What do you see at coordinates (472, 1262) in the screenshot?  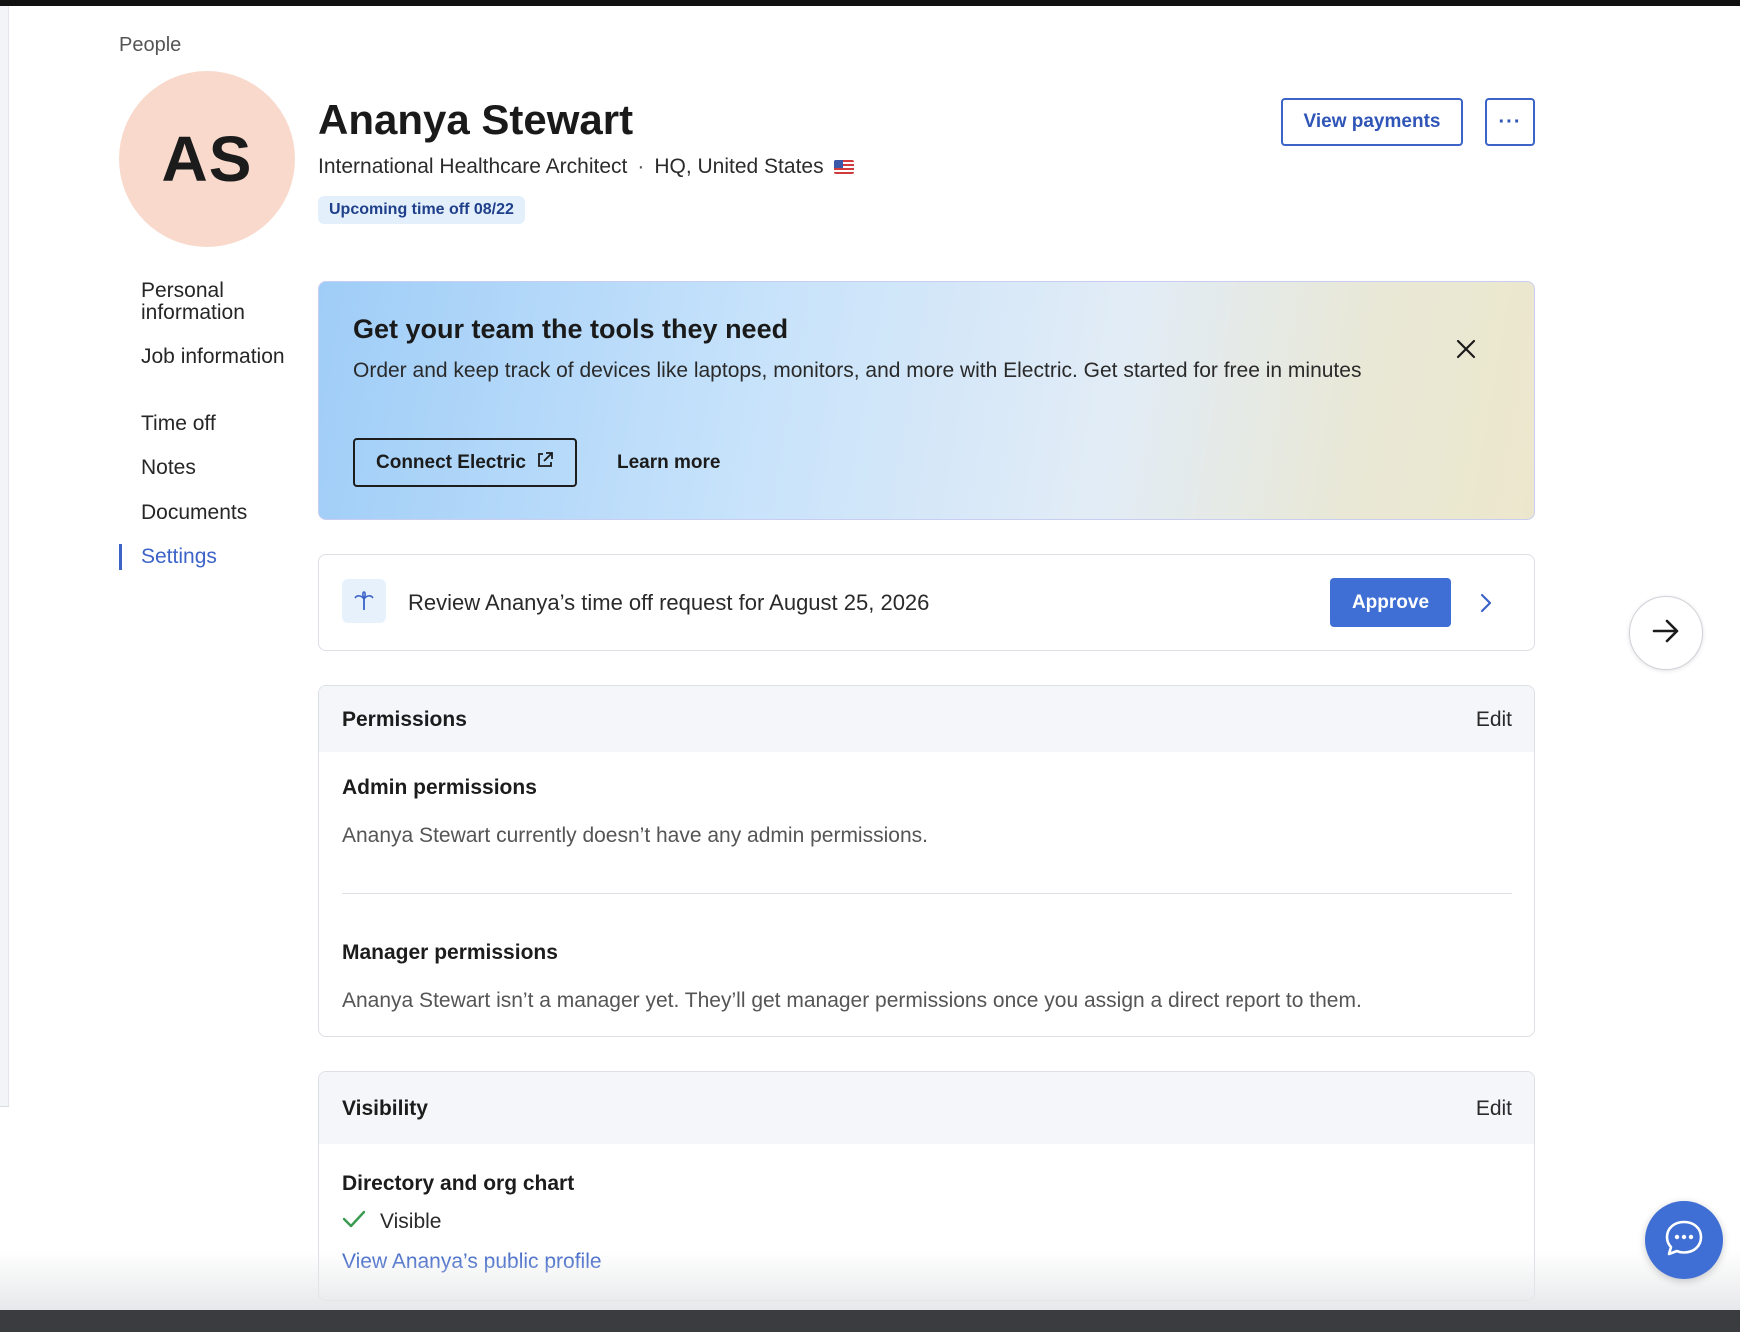 I see `public-profile-link: View Ananya’s public profile` at bounding box center [472, 1262].